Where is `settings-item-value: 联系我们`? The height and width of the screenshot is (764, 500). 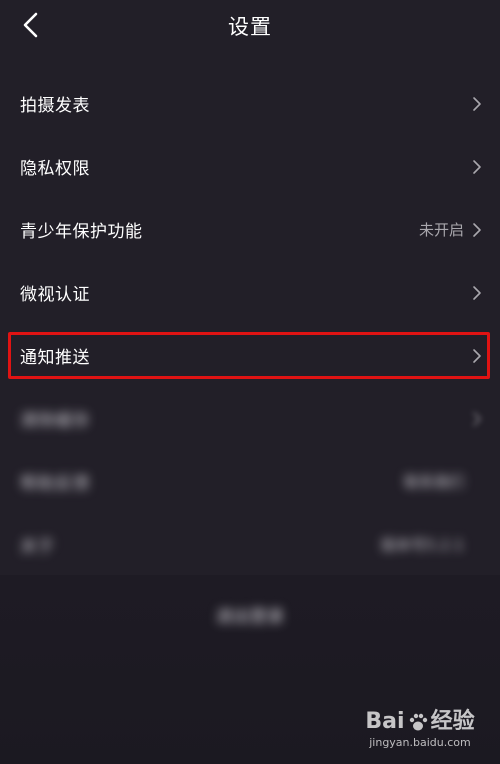
settings-item-value: 联系我们 is located at coordinates (433, 482).